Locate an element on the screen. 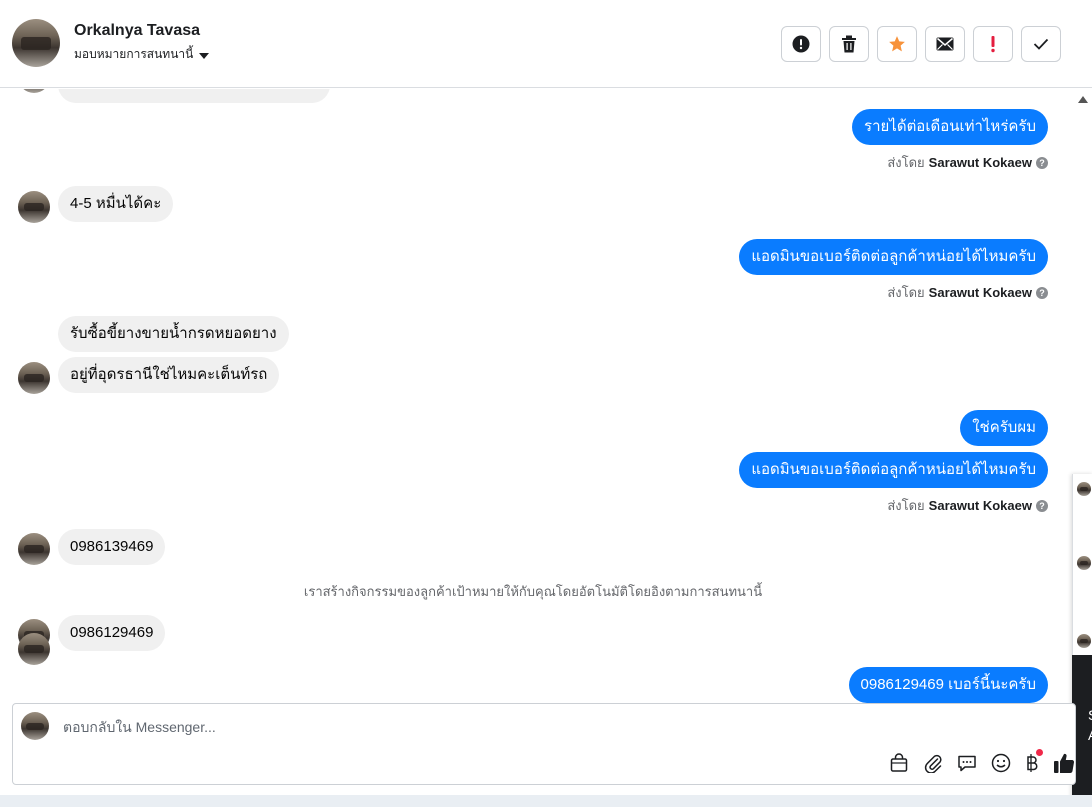 This screenshot has width=1092, height=807. mark-spam-button is located at coordinates (993, 44).